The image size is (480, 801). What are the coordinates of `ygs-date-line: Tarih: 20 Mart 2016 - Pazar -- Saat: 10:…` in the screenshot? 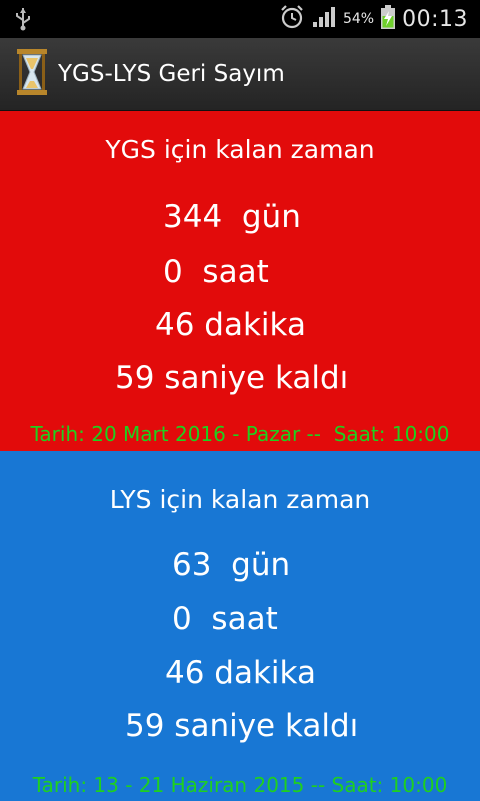 It's located at (240, 434).